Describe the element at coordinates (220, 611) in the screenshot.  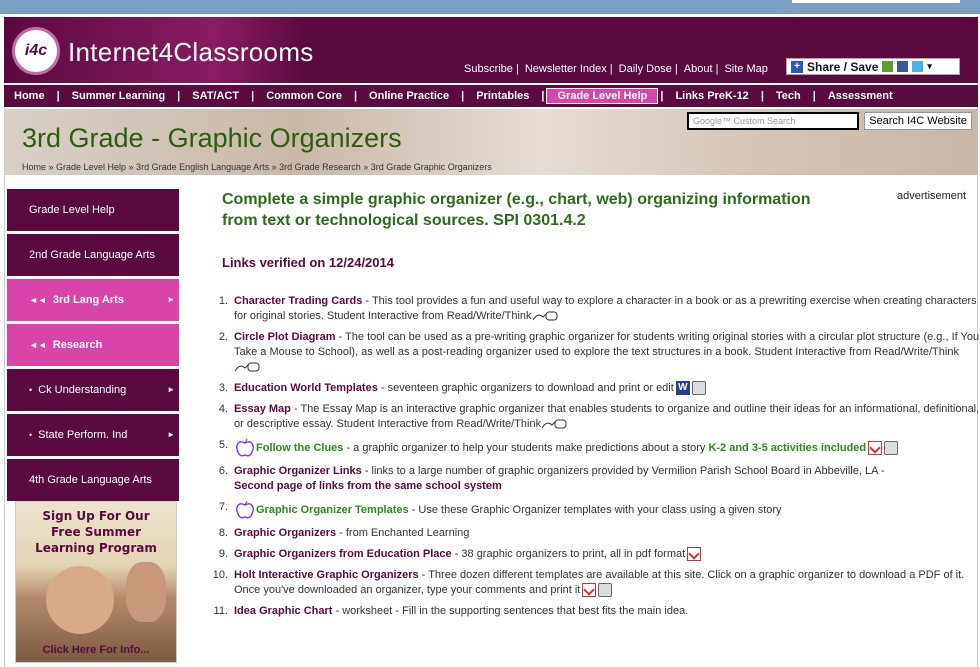
I see `list-number: 11.` at that location.